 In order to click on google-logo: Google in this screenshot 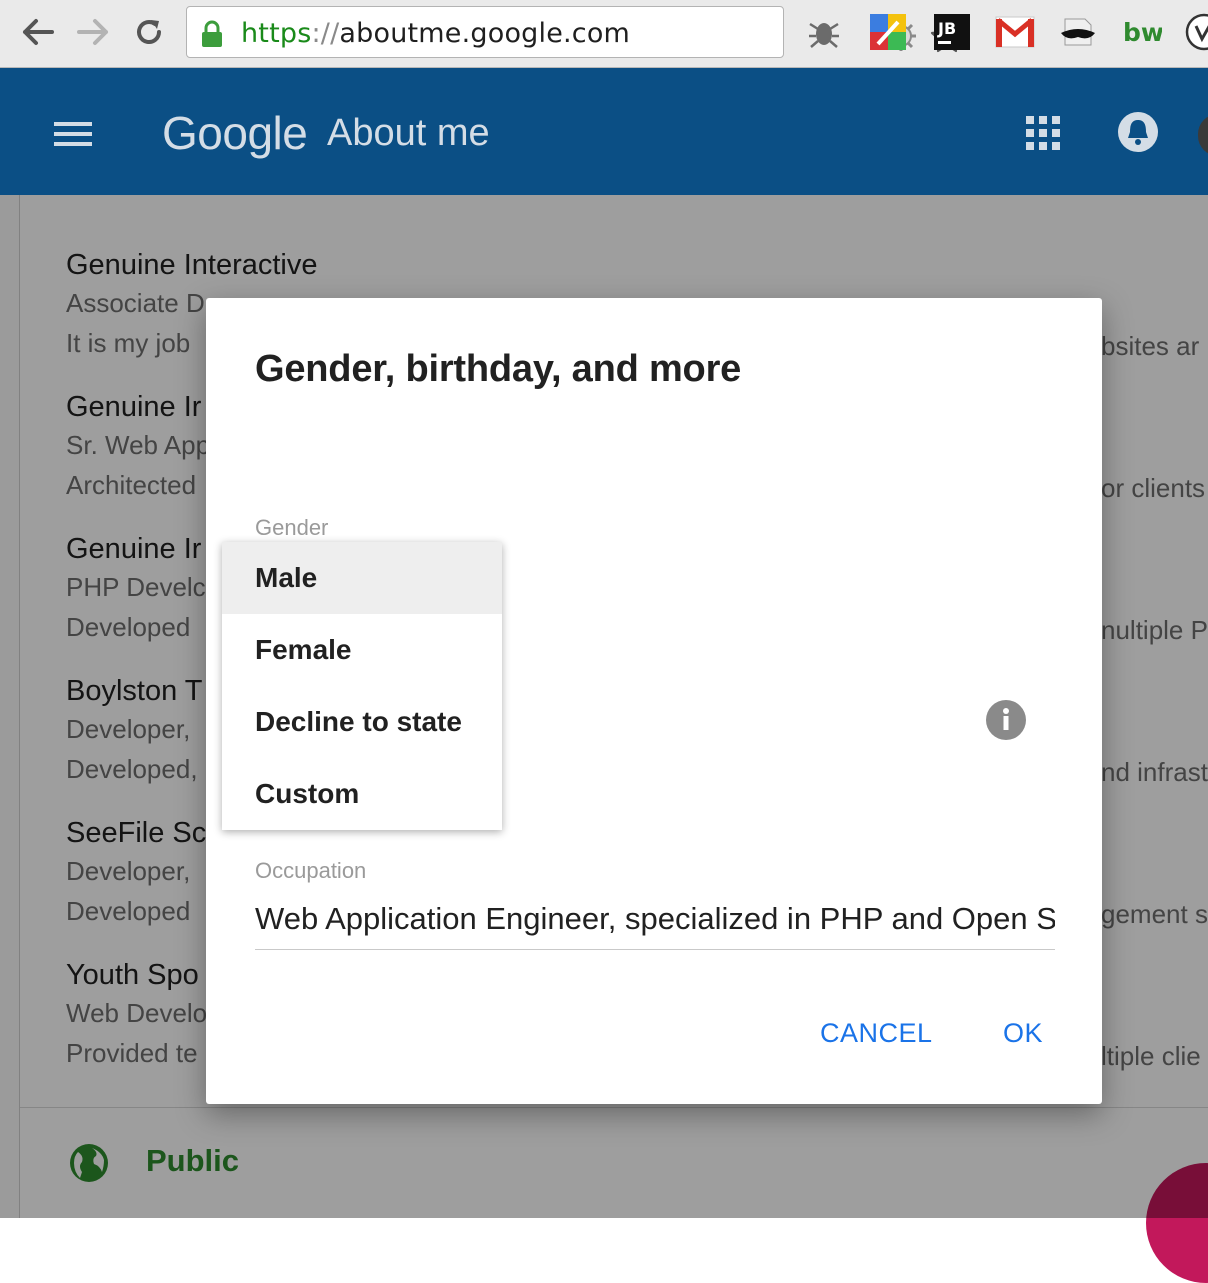, I will do `click(235, 133)`.